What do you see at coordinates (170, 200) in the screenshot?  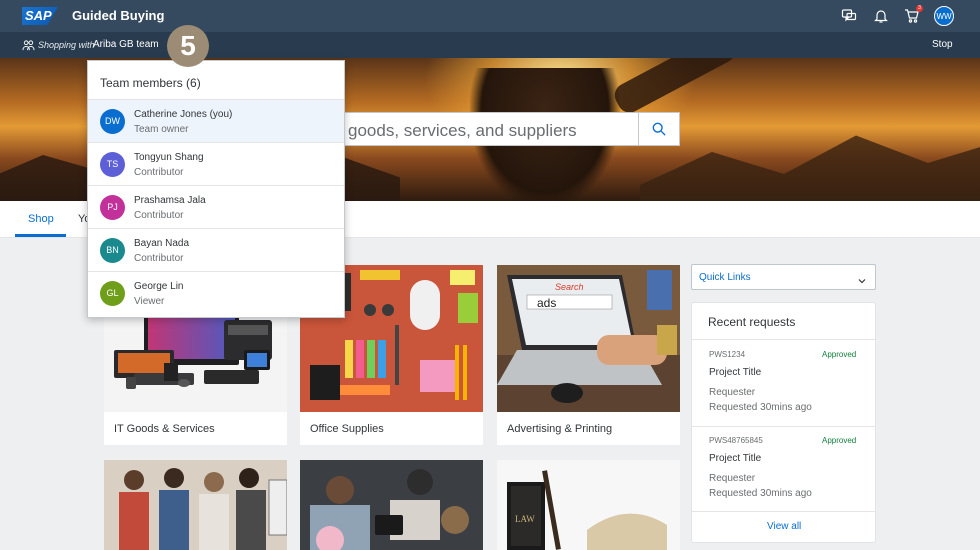 I see `member-name: Prashamsa Jala` at bounding box center [170, 200].